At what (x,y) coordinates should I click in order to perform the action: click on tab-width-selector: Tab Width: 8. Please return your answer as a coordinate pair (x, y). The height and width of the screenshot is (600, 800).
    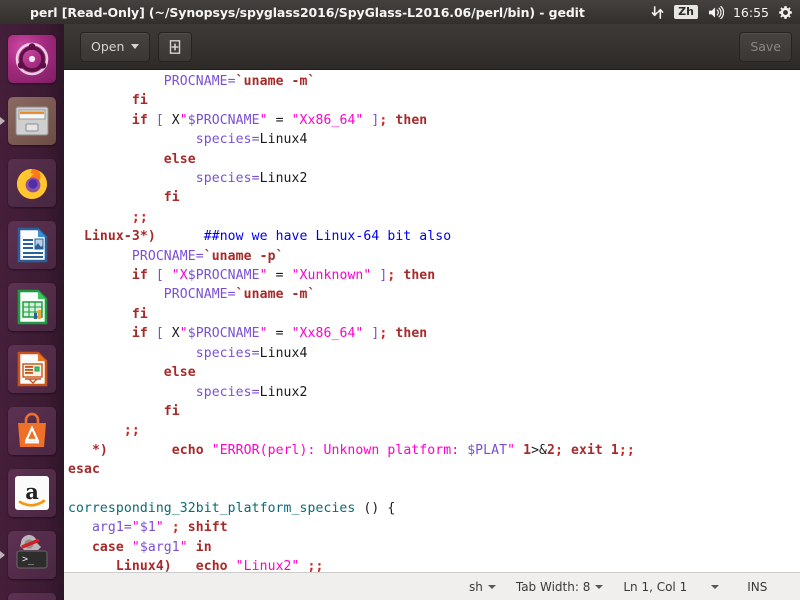
    Looking at the image, I should click on (559, 586).